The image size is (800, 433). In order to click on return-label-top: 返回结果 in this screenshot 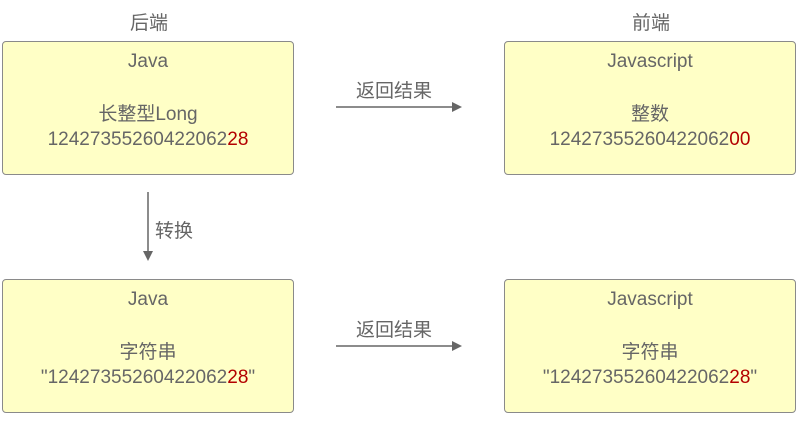, I will do `click(394, 91)`.